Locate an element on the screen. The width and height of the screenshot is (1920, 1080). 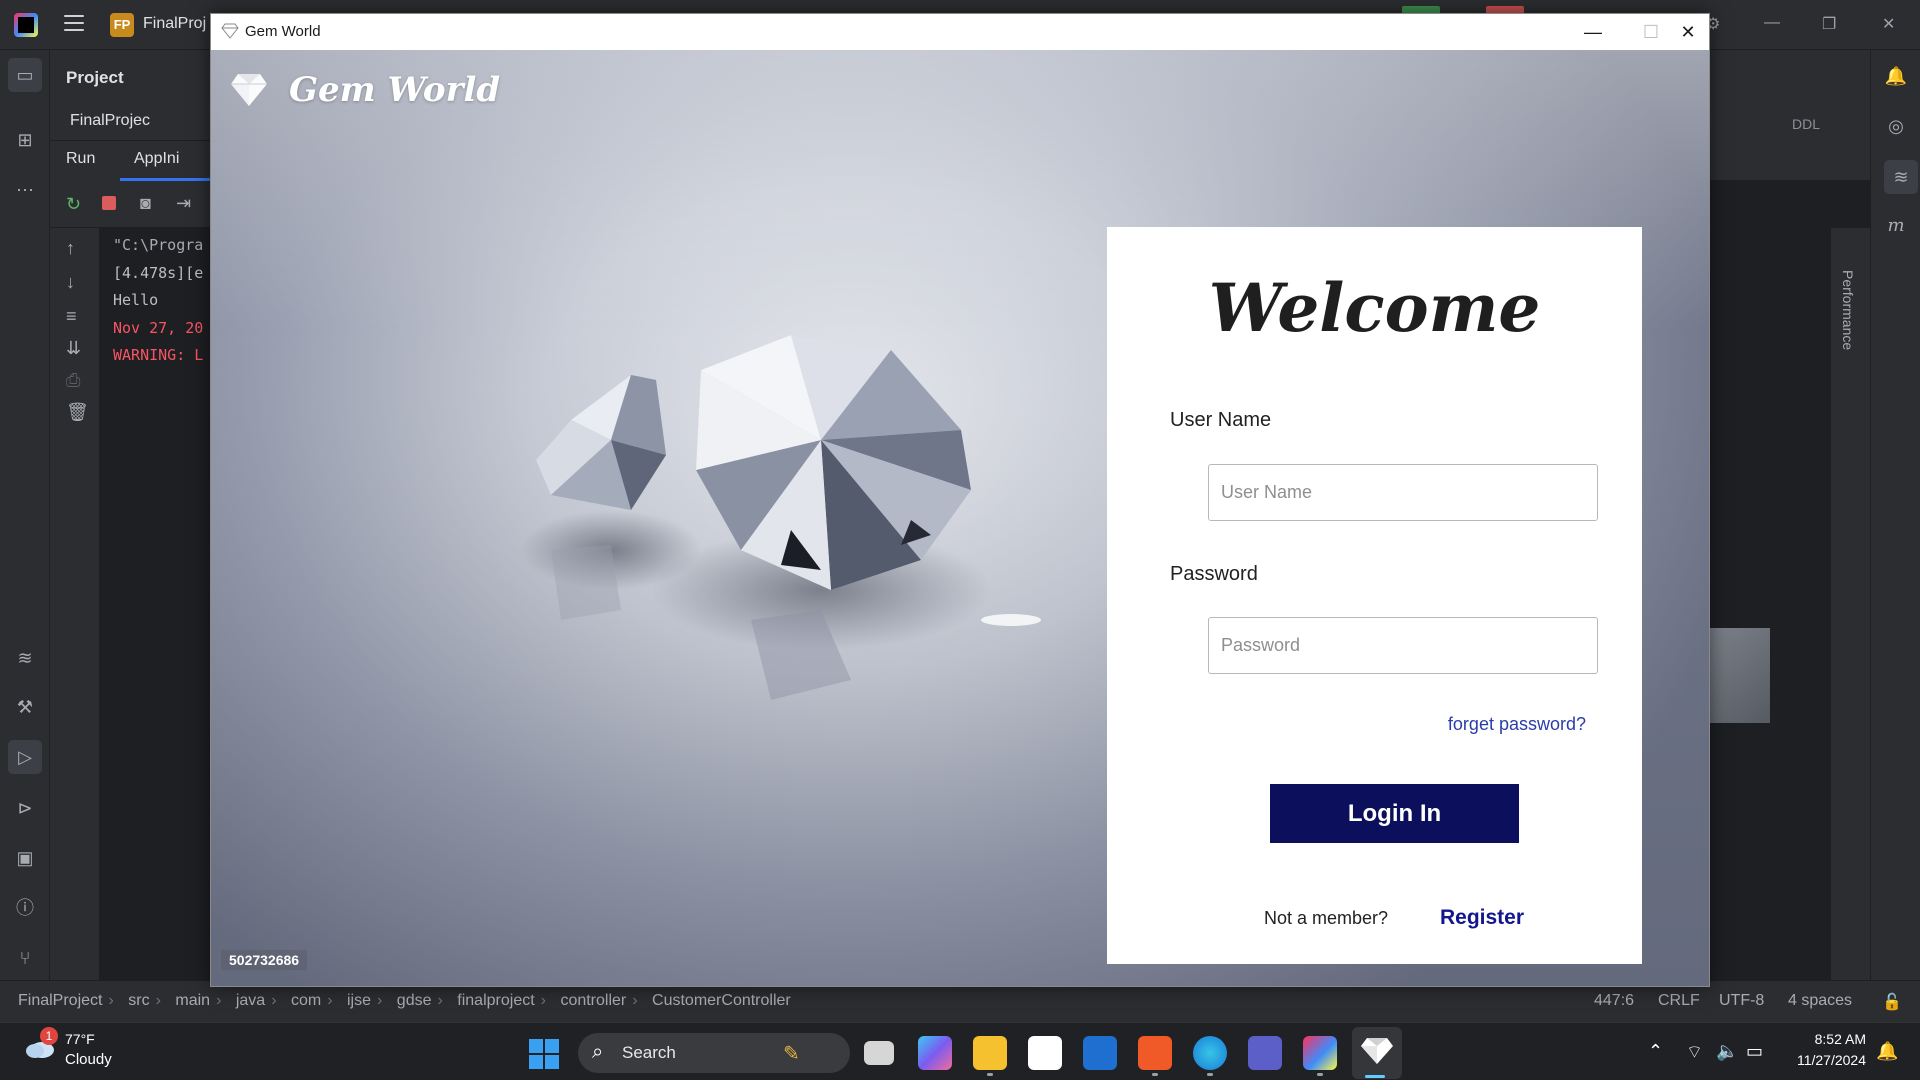
exit-icon: ⇥ is located at coordinates (183, 203).